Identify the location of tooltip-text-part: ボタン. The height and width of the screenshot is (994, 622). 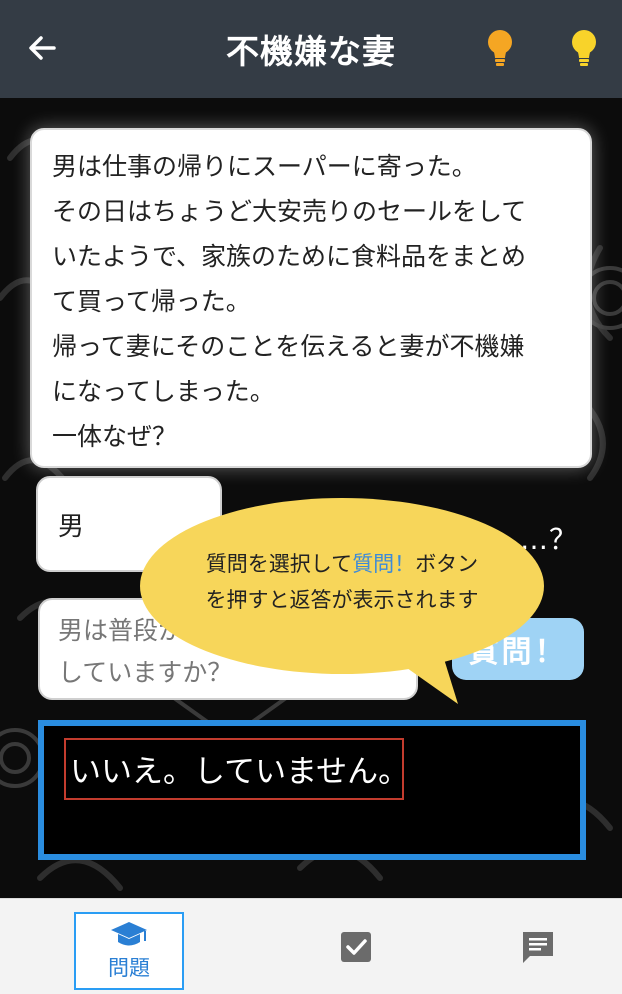
(447, 564).